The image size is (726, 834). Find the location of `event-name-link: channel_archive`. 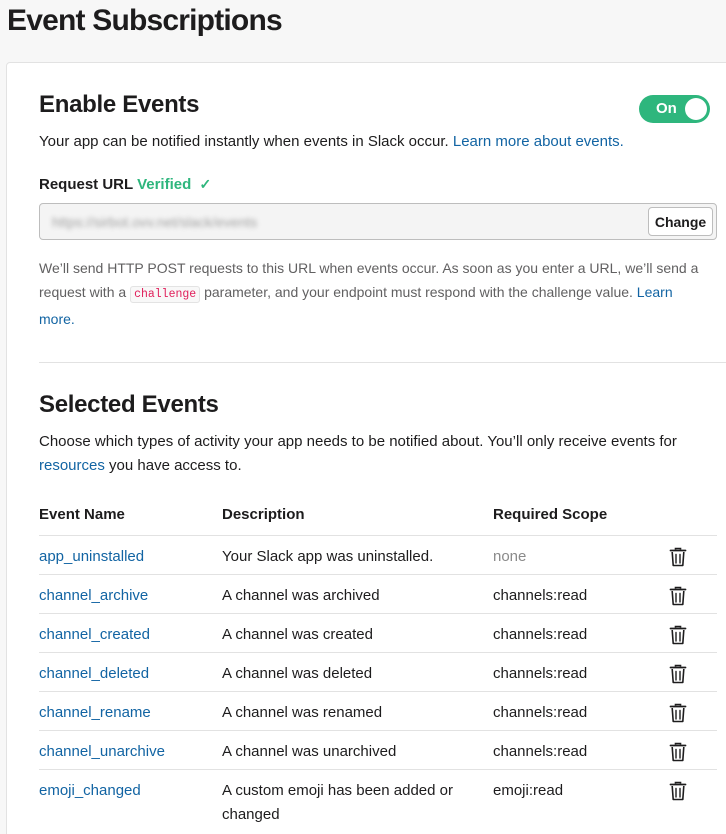

event-name-link: channel_archive is located at coordinates (93, 596).